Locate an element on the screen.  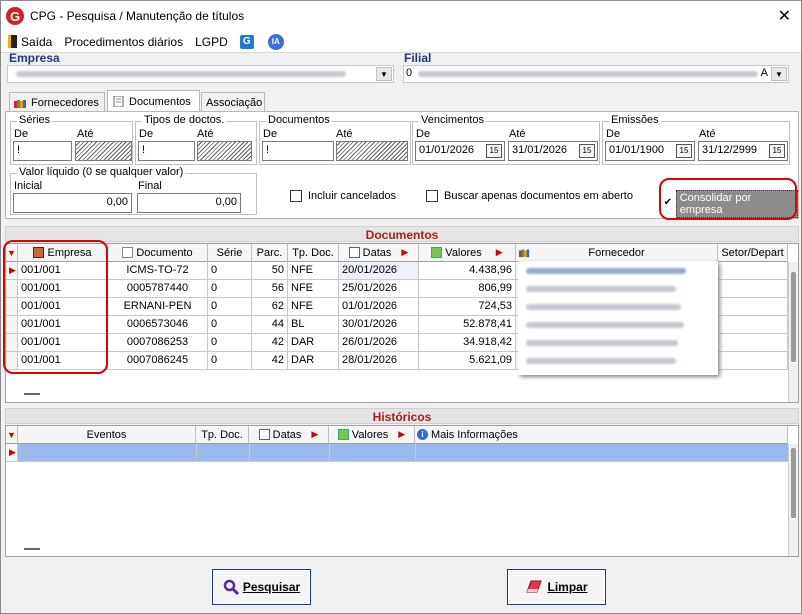
cell-valor: 4.438,96 is located at coordinates (467, 271).